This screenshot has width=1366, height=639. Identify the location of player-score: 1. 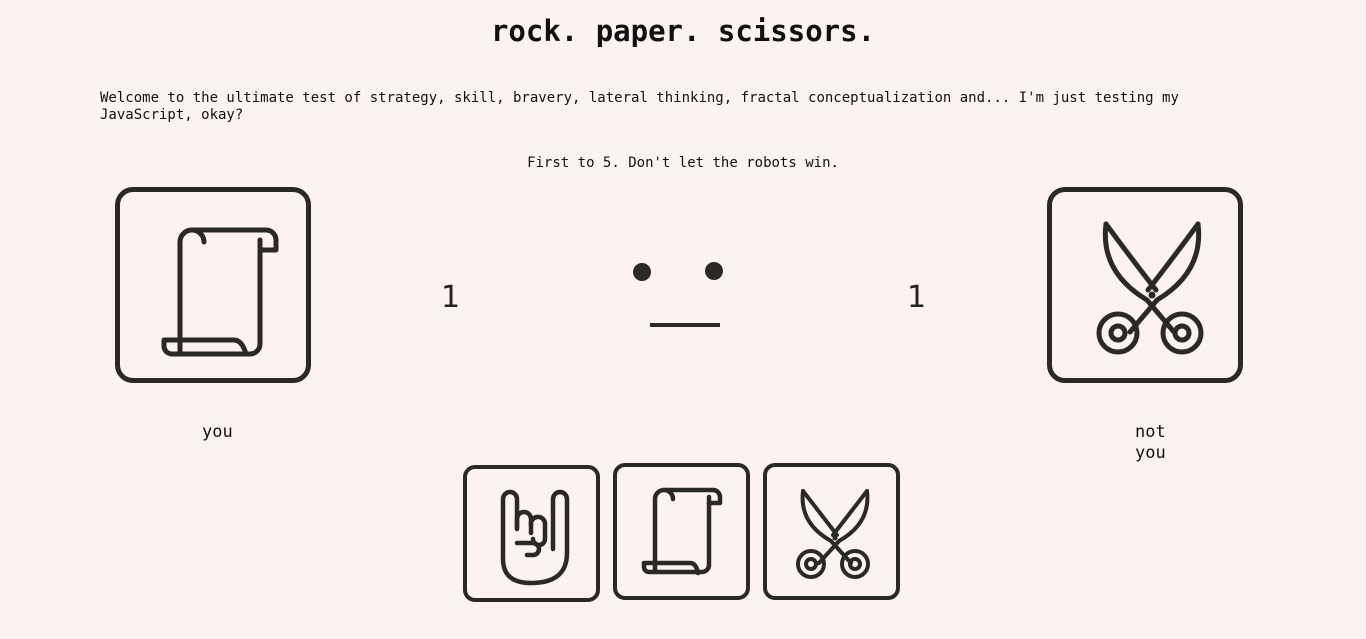
(451, 297).